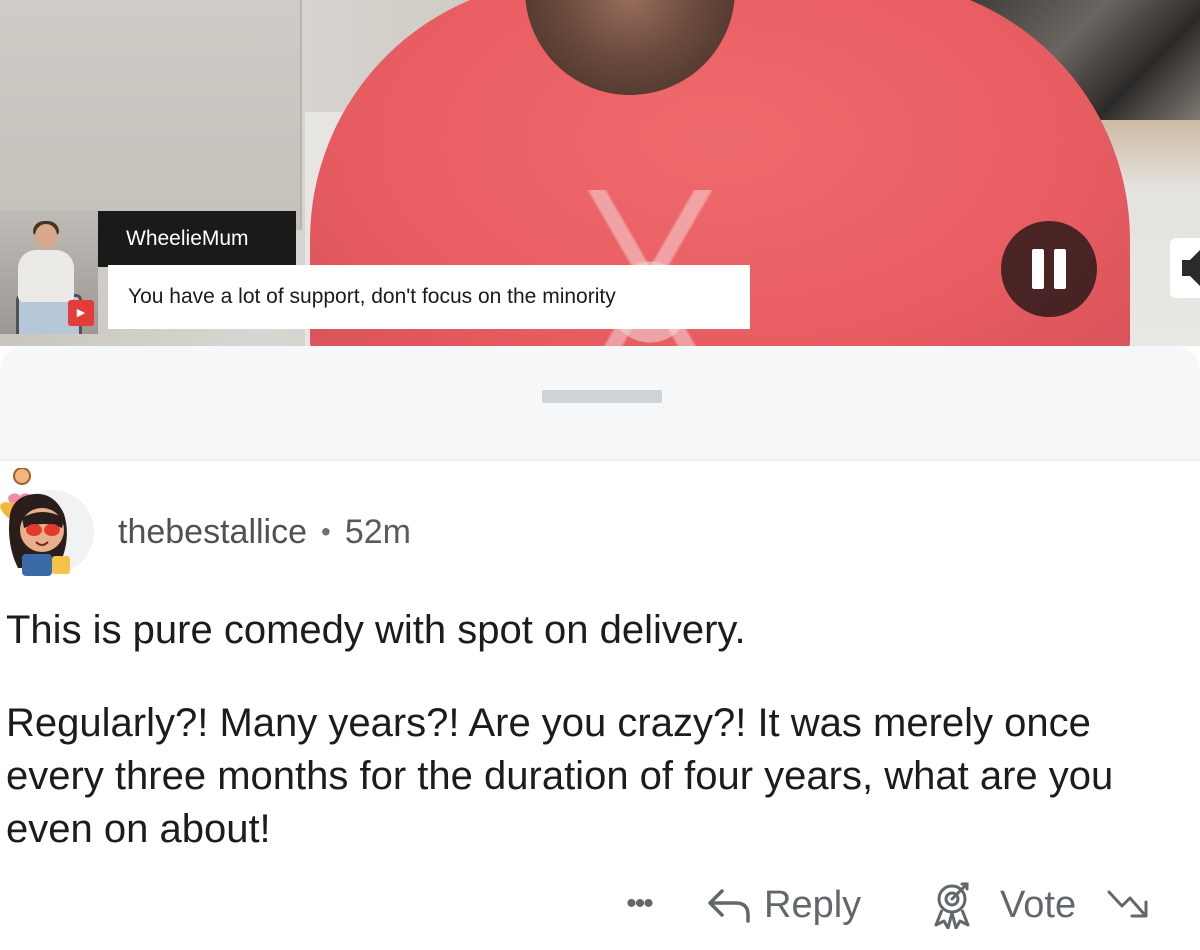 This screenshot has height=950, width=1200. What do you see at coordinates (151, 115) in the screenshot?
I see `kitchen-cabinet` at bounding box center [151, 115].